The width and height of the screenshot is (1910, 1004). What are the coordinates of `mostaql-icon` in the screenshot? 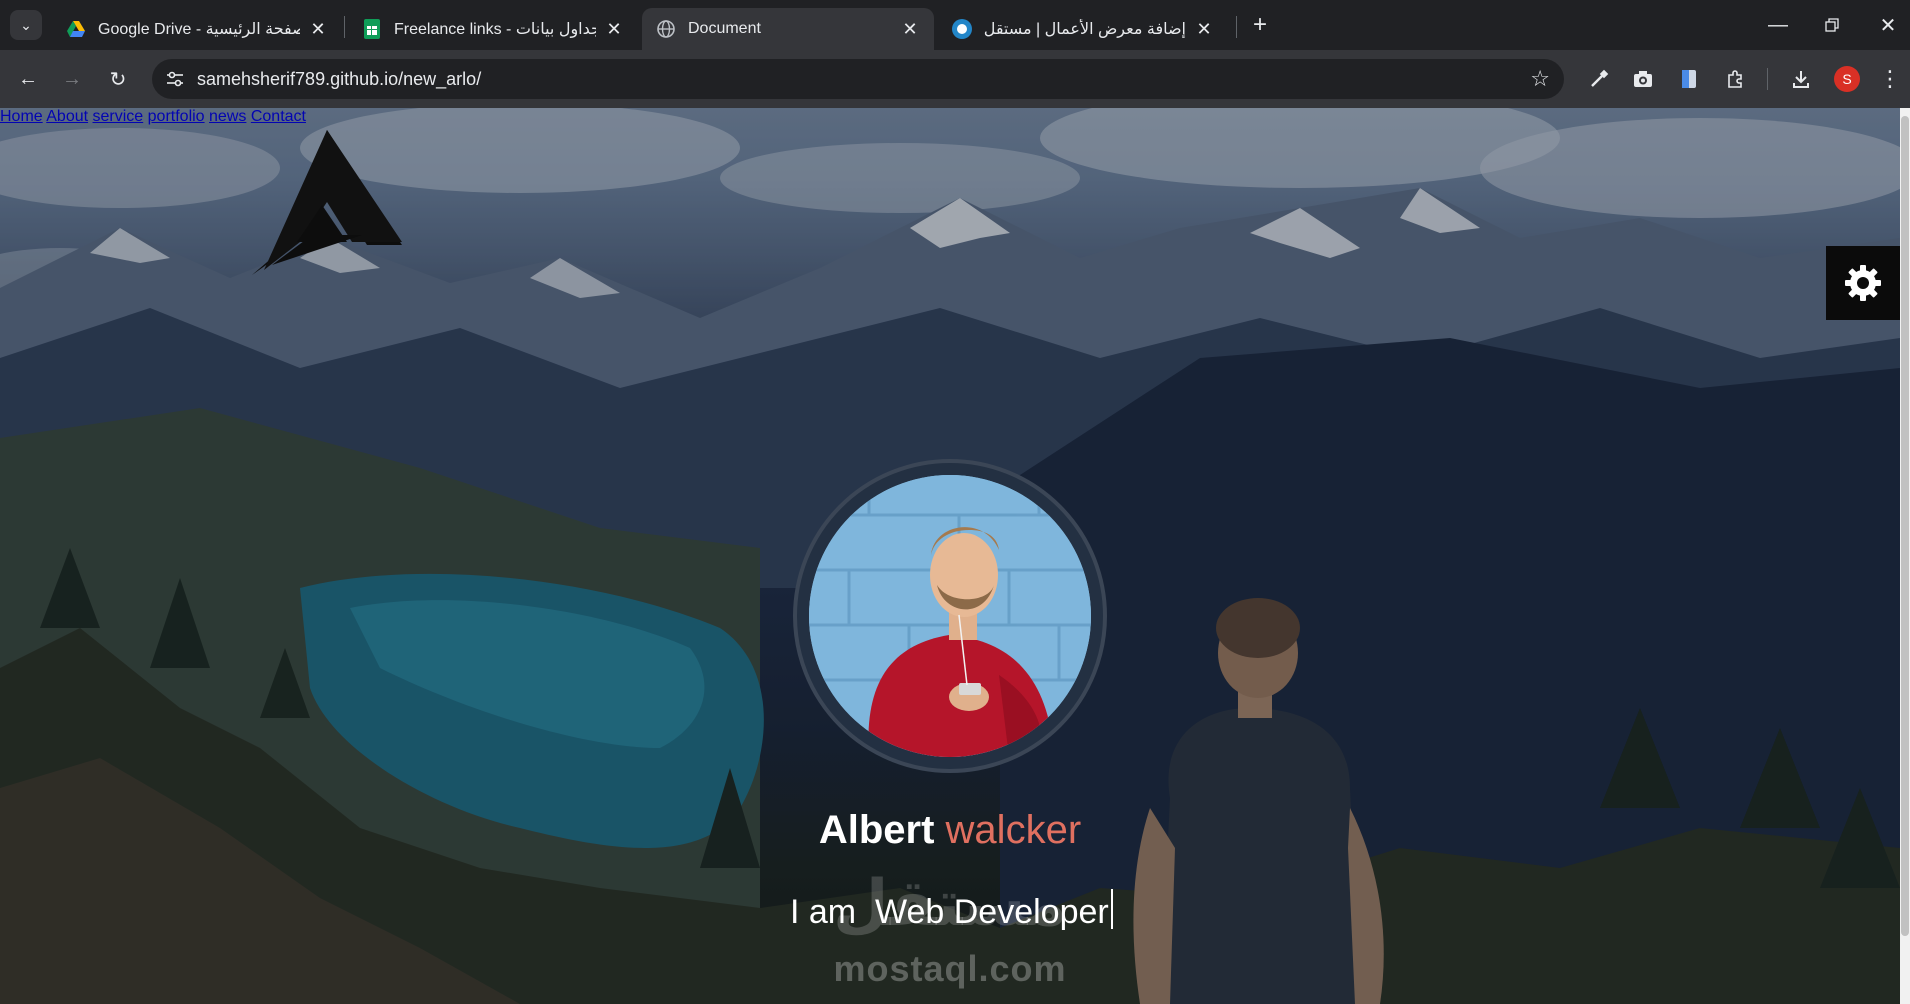 It's located at (962, 29).